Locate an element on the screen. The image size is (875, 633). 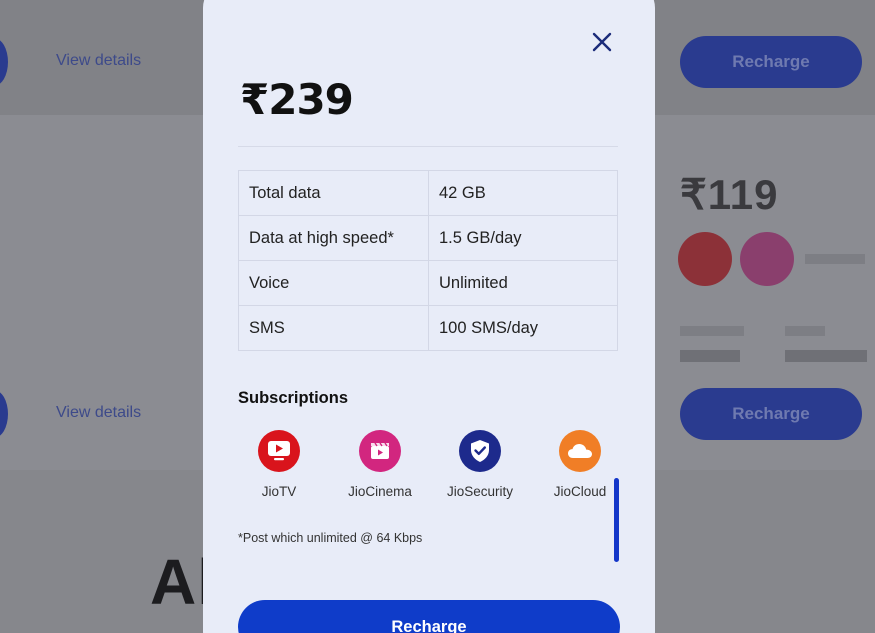
background-recharge-button: Recharge is located at coordinates (771, 62).